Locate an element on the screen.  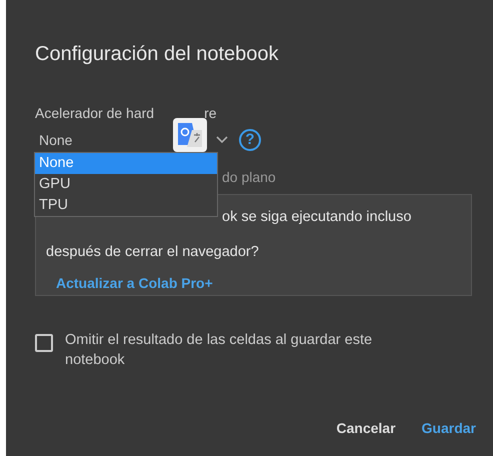
checkbox-label: Omitir el resultado de las celdas al guardar este notebook is located at coordinates (219, 350).